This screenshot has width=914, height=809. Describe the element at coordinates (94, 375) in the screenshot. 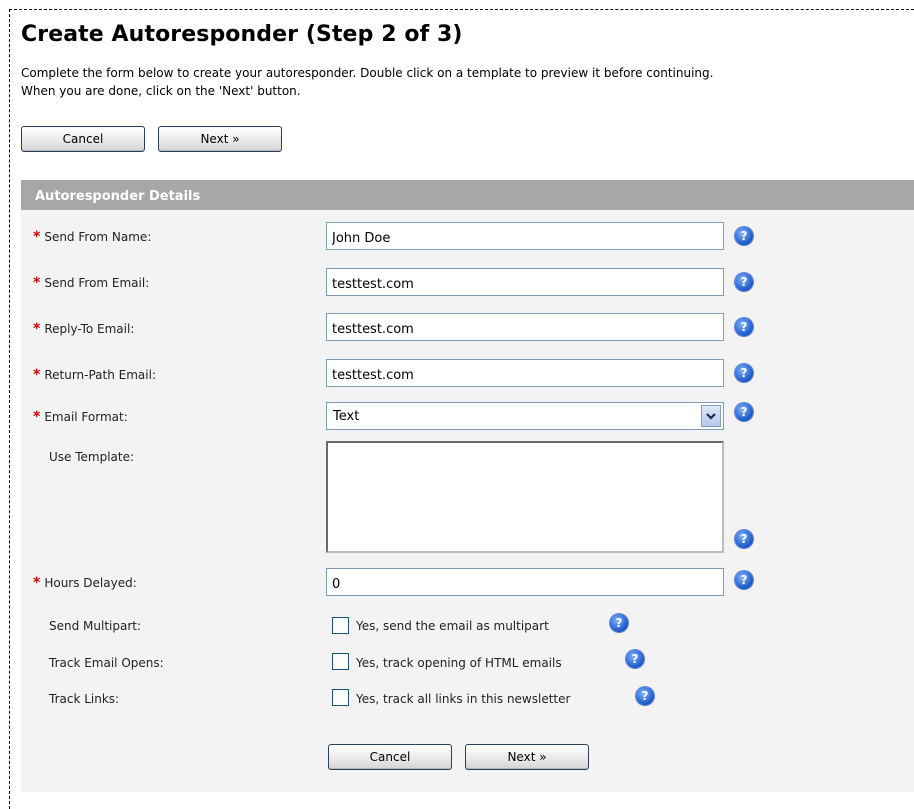

I see `return-path-email-label: * Return-Path Email:` at that location.